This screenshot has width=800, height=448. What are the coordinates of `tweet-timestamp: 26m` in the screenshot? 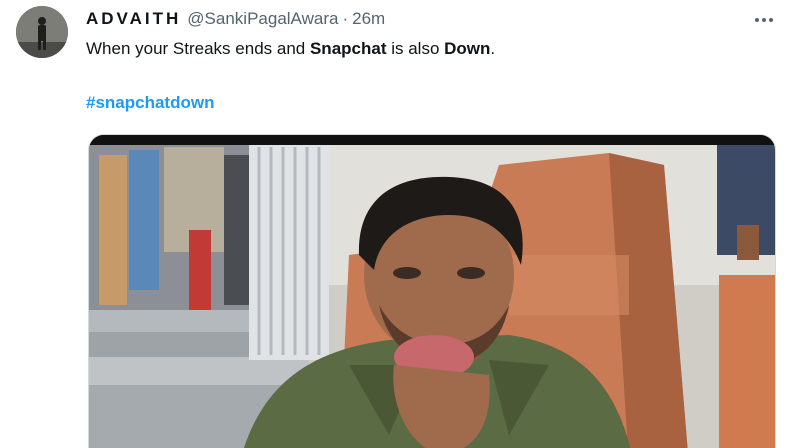 It's located at (368, 19).